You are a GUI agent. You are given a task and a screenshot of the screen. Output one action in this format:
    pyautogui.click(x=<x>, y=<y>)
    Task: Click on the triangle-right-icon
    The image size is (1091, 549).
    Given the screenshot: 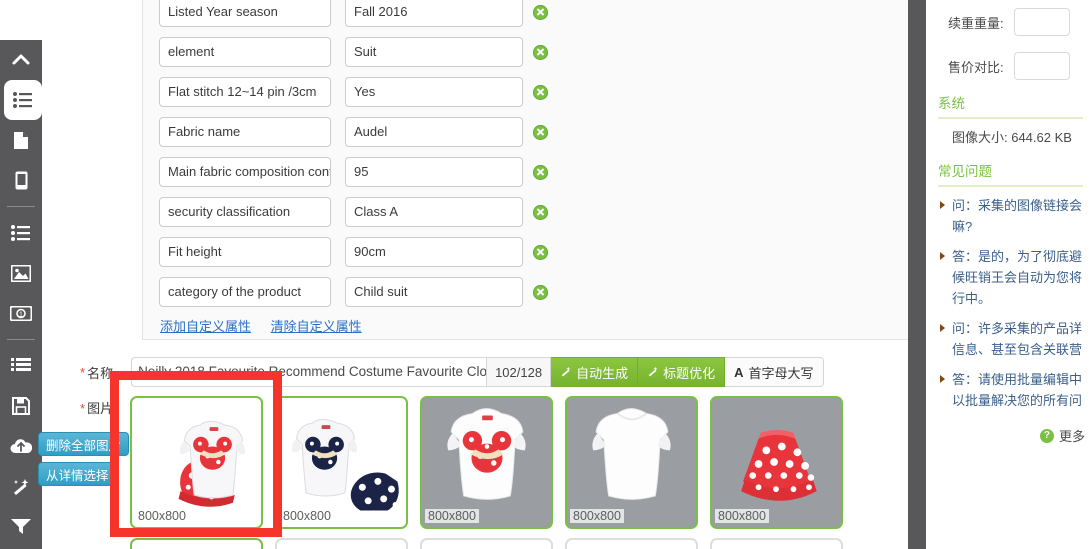 What is the action you would take?
    pyautogui.click(x=942, y=379)
    